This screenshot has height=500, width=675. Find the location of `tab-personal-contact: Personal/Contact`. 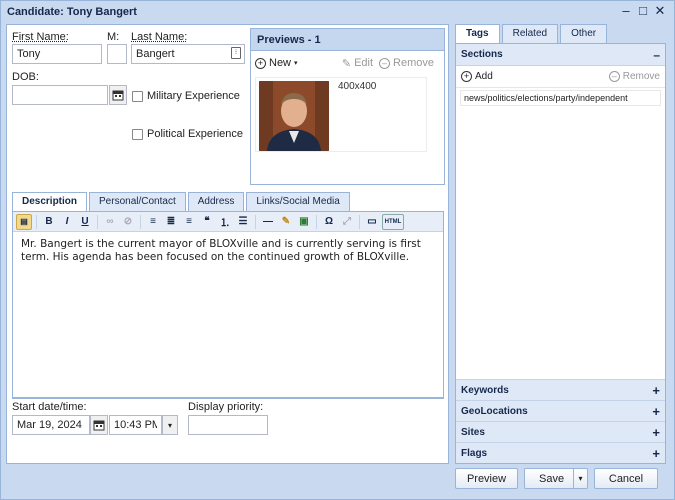

tab-personal-contact: Personal/Contact is located at coordinates (137, 201).